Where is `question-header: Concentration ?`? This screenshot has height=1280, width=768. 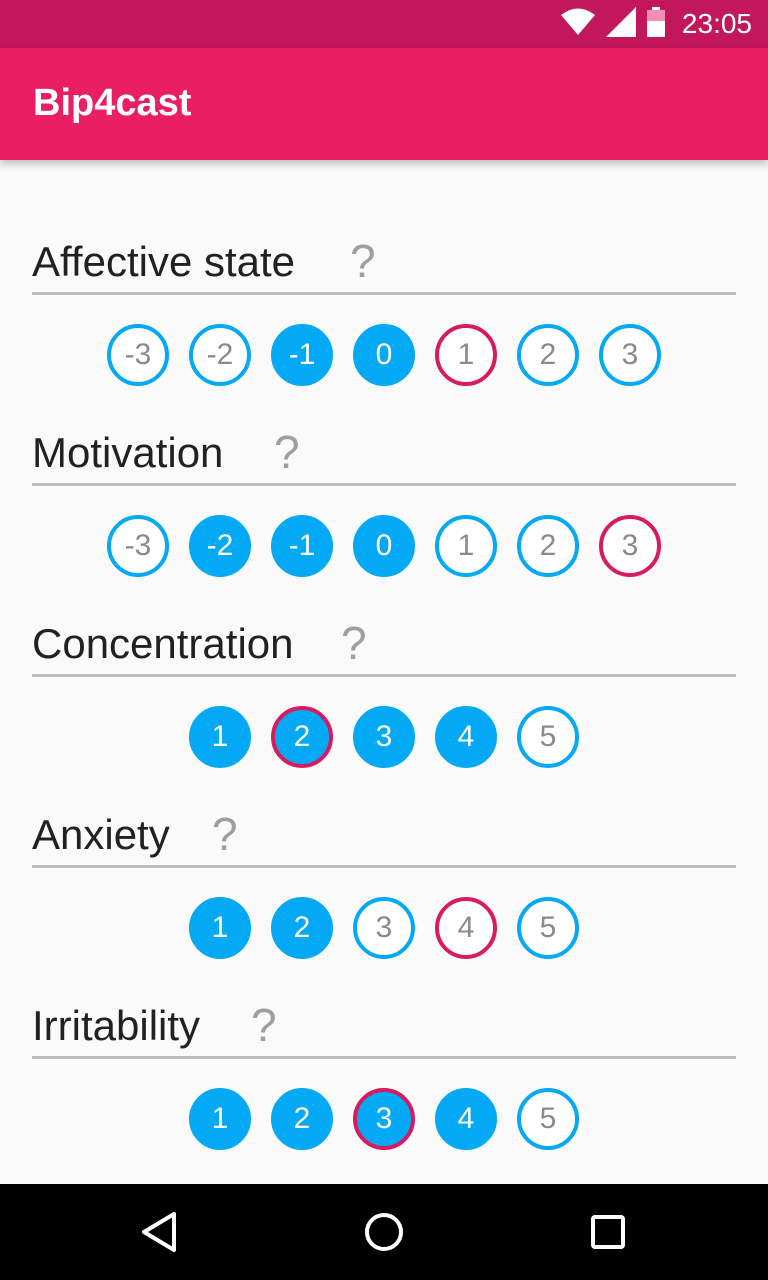 question-header: Concentration ? is located at coordinates (384, 646).